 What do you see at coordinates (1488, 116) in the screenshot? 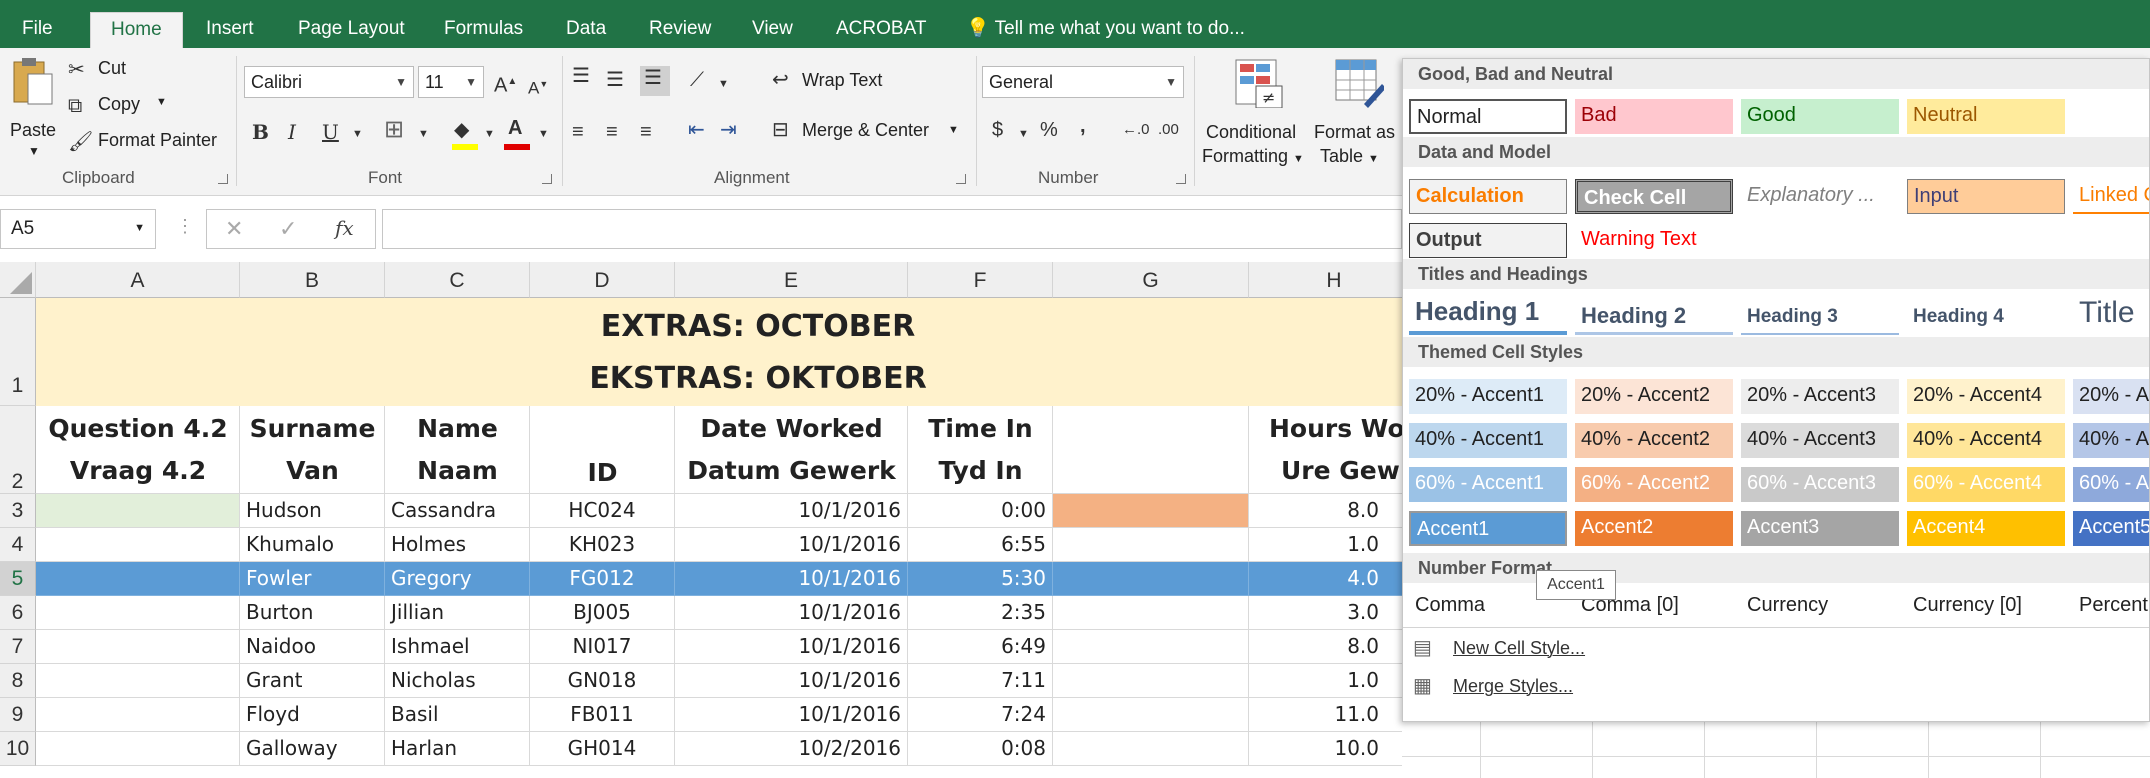
I see `style-normal: Normal` at bounding box center [1488, 116].